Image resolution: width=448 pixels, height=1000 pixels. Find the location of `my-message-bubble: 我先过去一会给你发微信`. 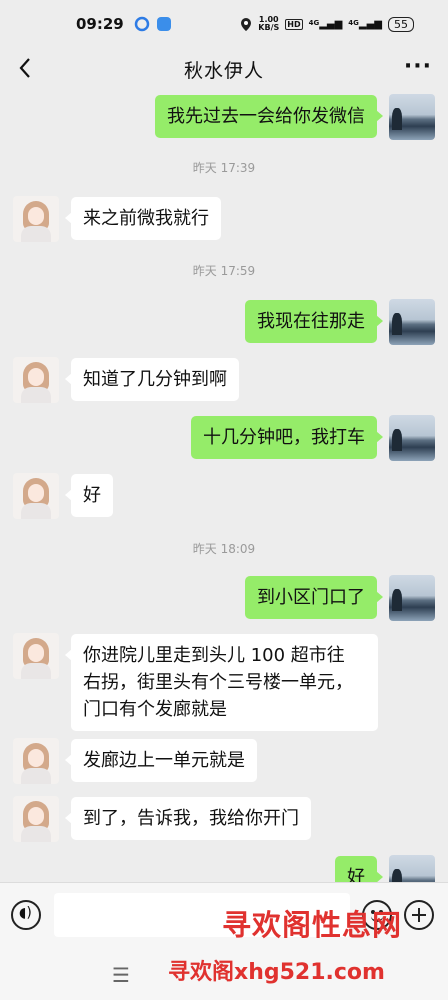

my-message-bubble: 我先过去一会给你发微信 is located at coordinates (269, 116).